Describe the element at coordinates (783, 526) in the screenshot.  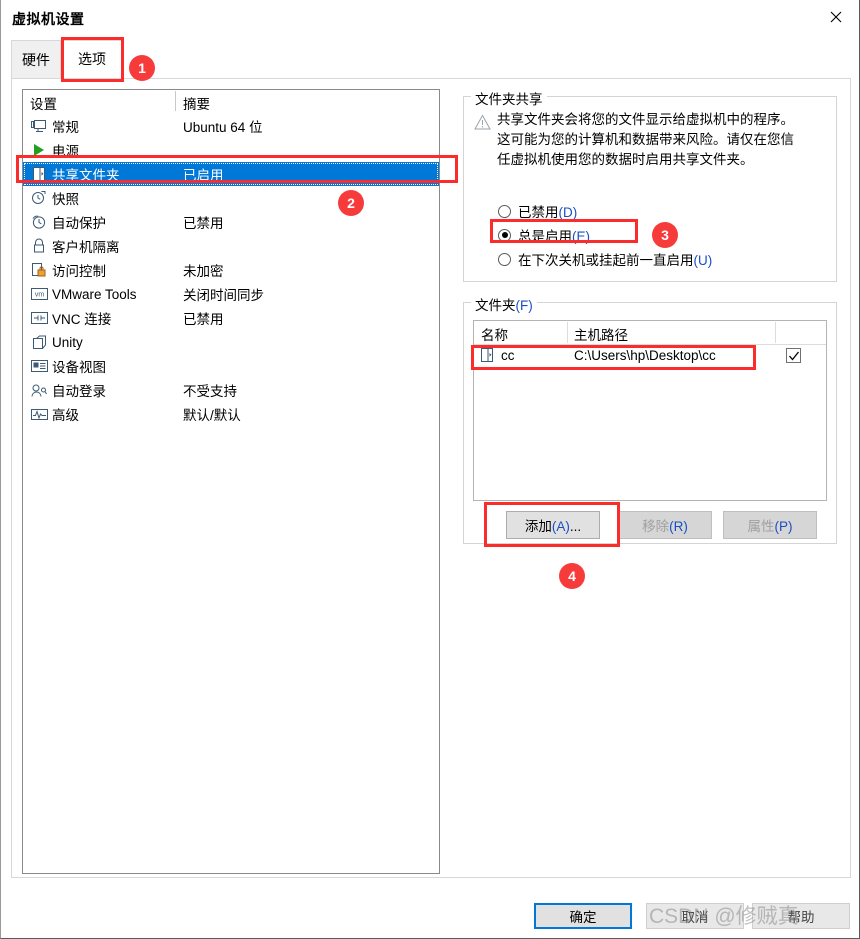
I see `access-key: (P)` at that location.